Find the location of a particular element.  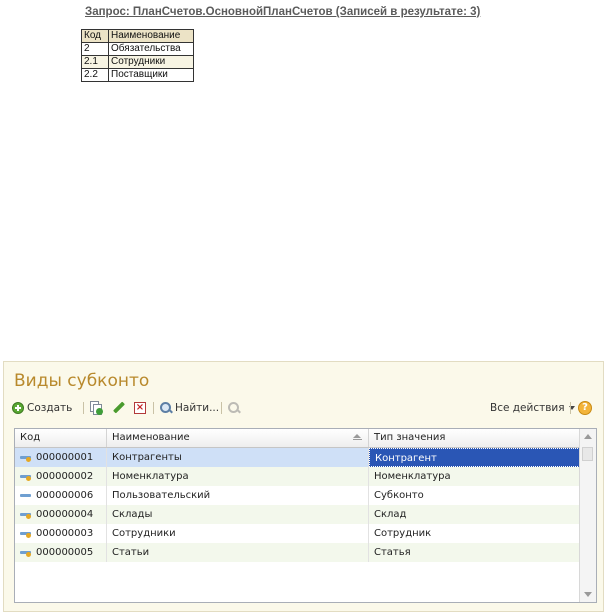

report-header-code: Код is located at coordinates (95, 36).